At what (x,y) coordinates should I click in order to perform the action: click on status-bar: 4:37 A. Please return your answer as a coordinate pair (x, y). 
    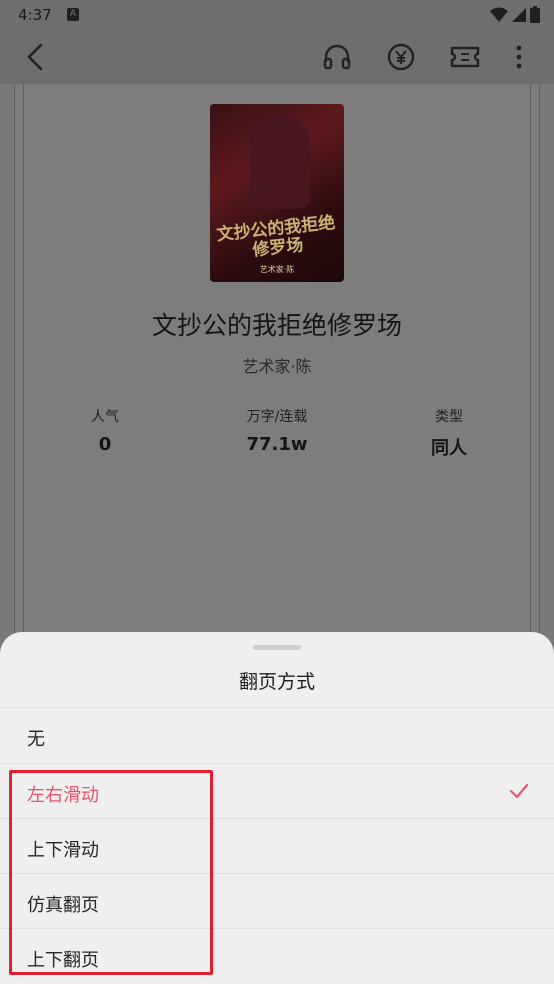
    Looking at the image, I should click on (277, 15).